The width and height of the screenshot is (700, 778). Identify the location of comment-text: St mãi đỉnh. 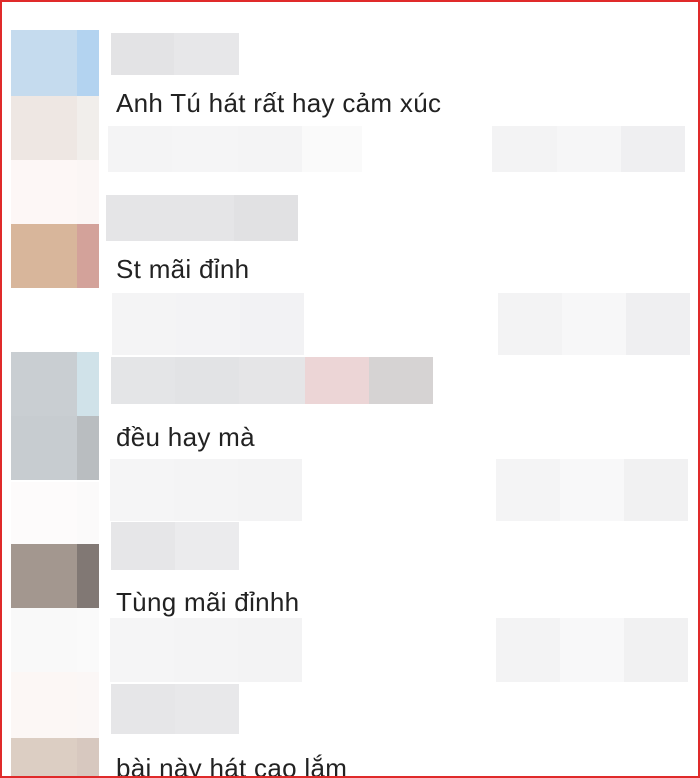
(183, 269).